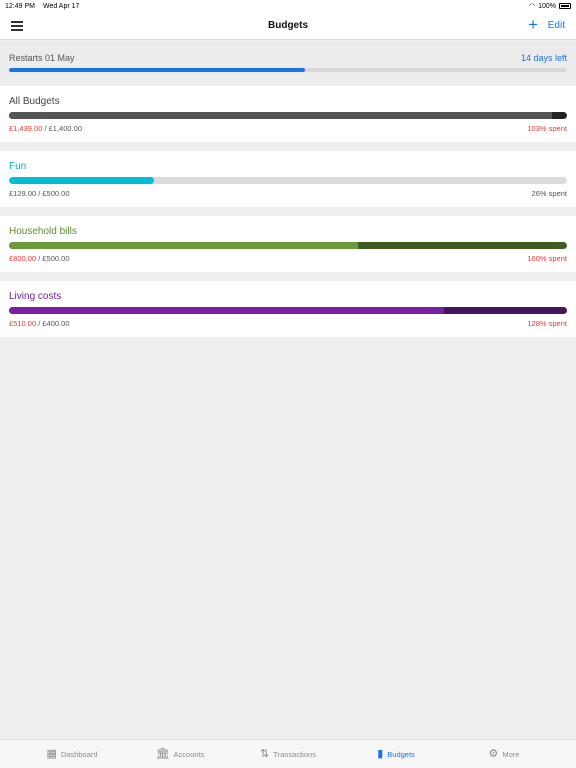 Image resolution: width=576 pixels, height=768 pixels. What do you see at coordinates (157, 70) in the screenshot?
I see `period-progress-fill` at bounding box center [157, 70].